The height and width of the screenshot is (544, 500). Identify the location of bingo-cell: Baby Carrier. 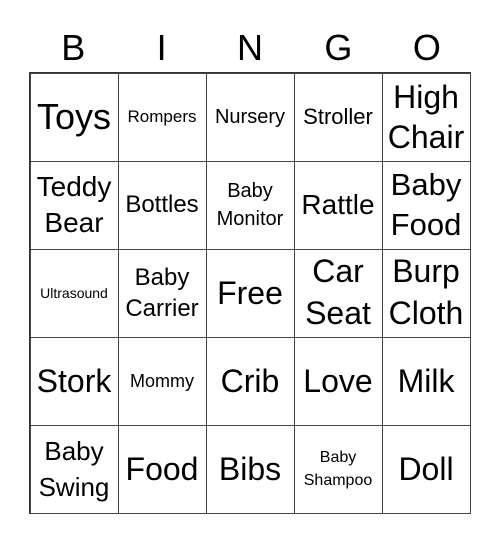
(162, 293).